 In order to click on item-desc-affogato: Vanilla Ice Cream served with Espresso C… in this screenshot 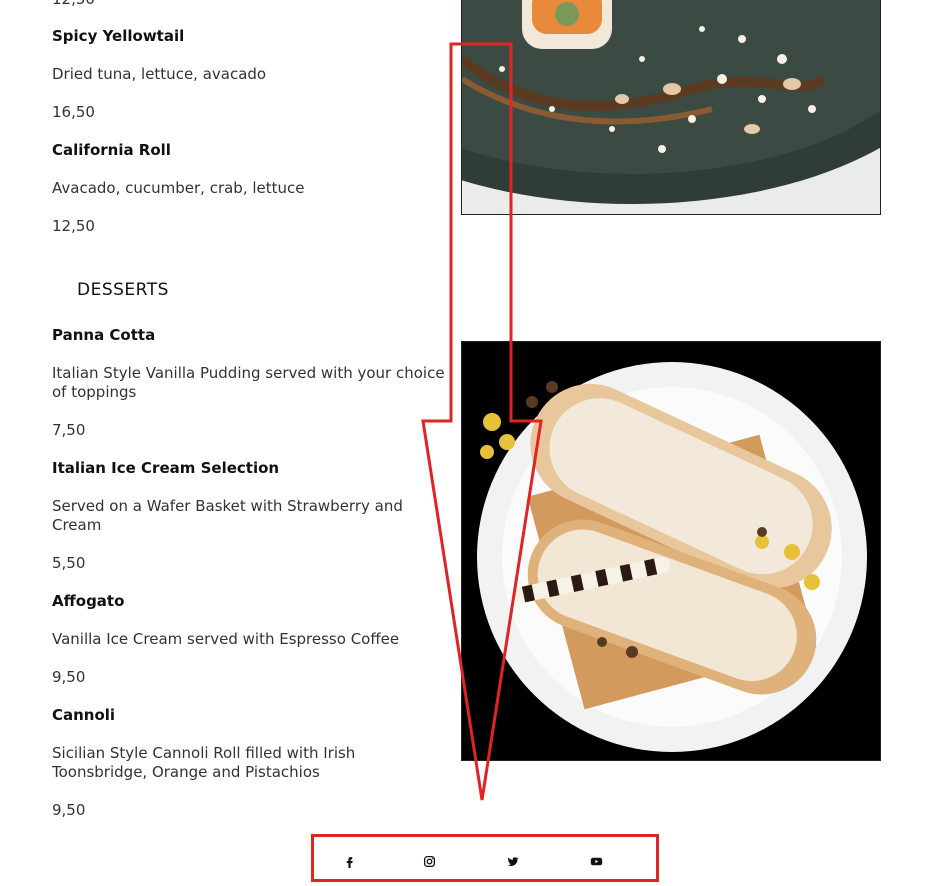, I will do `click(226, 639)`.